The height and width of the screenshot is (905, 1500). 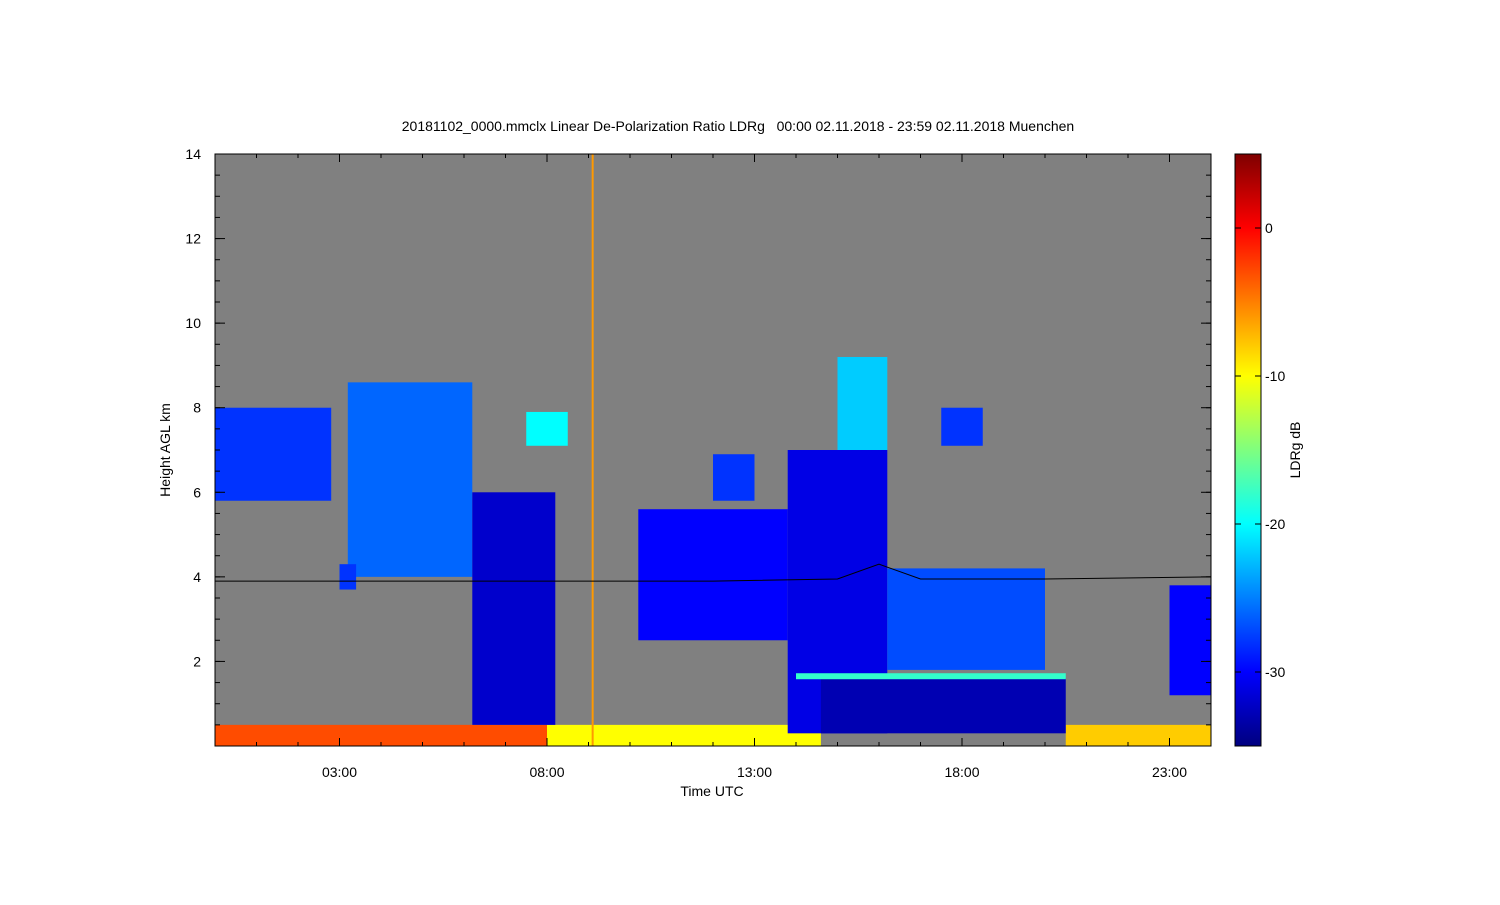 I want to click on region-cirrus-early, so click(x=273, y=454).